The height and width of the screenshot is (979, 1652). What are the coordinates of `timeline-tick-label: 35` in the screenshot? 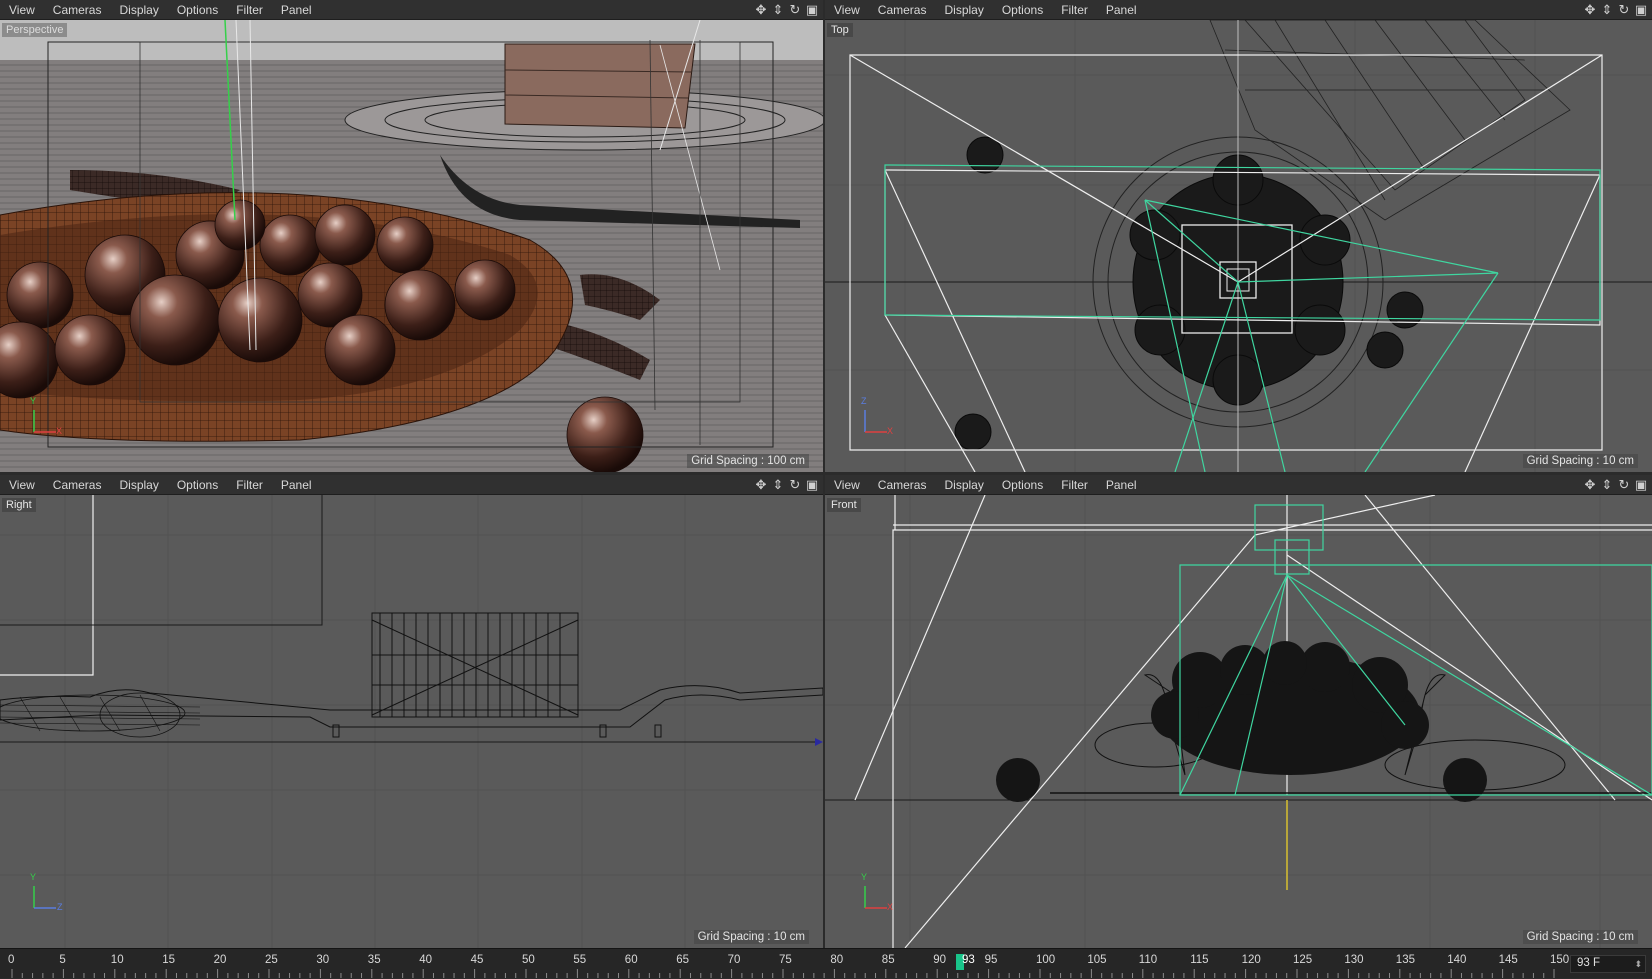 It's located at (374, 960).